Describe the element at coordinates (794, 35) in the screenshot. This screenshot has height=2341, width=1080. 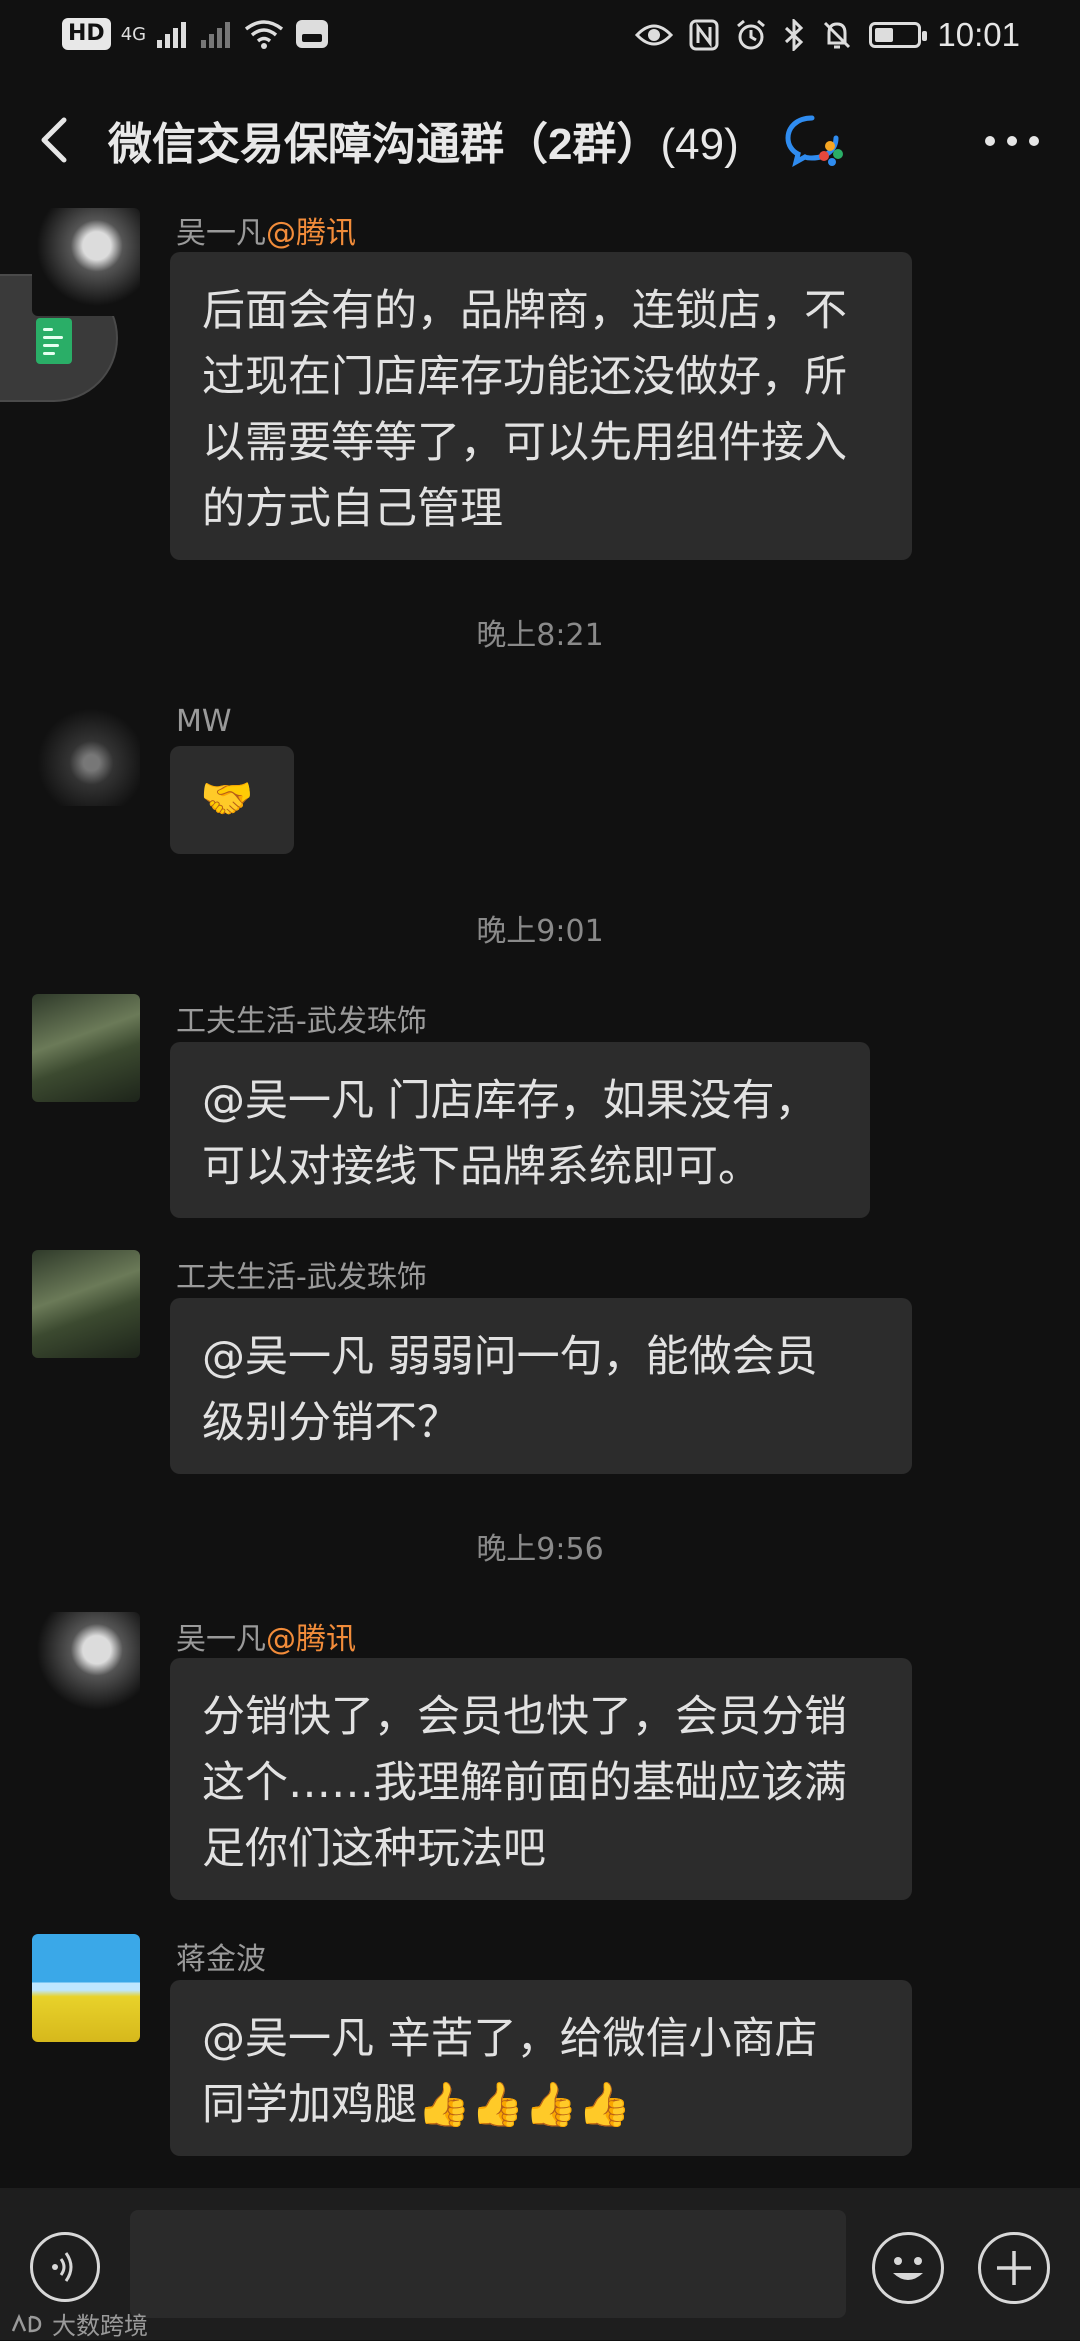
I see `bluetooth-icon` at that location.